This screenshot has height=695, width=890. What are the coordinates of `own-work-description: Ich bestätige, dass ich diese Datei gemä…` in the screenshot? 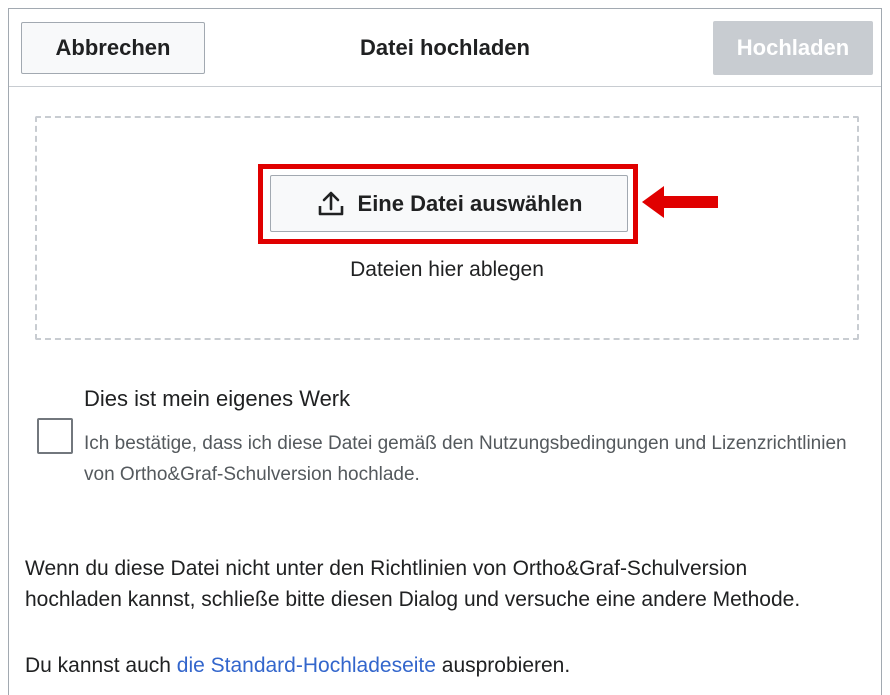 It's located at (465, 459).